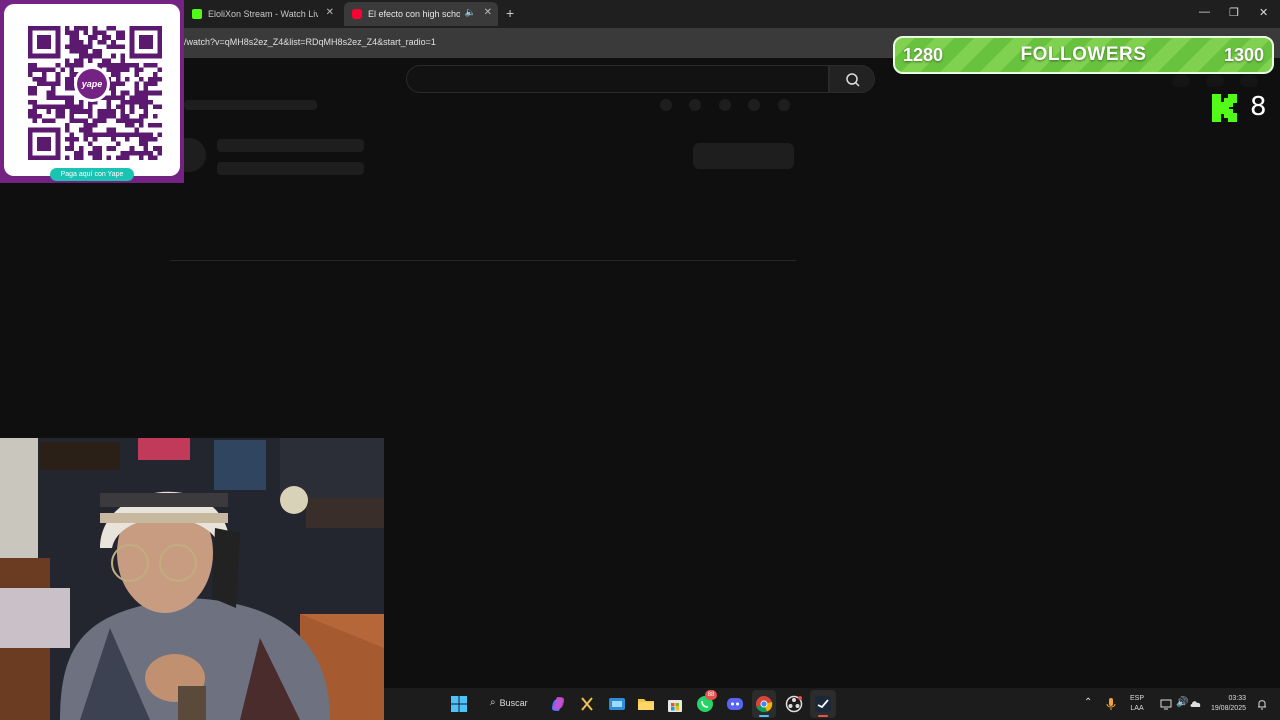 This screenshot has height=720, width=1280. Describe the element at coordinates (290, 145) in the screenshot. I see `skeleton-channel-name` at that location.